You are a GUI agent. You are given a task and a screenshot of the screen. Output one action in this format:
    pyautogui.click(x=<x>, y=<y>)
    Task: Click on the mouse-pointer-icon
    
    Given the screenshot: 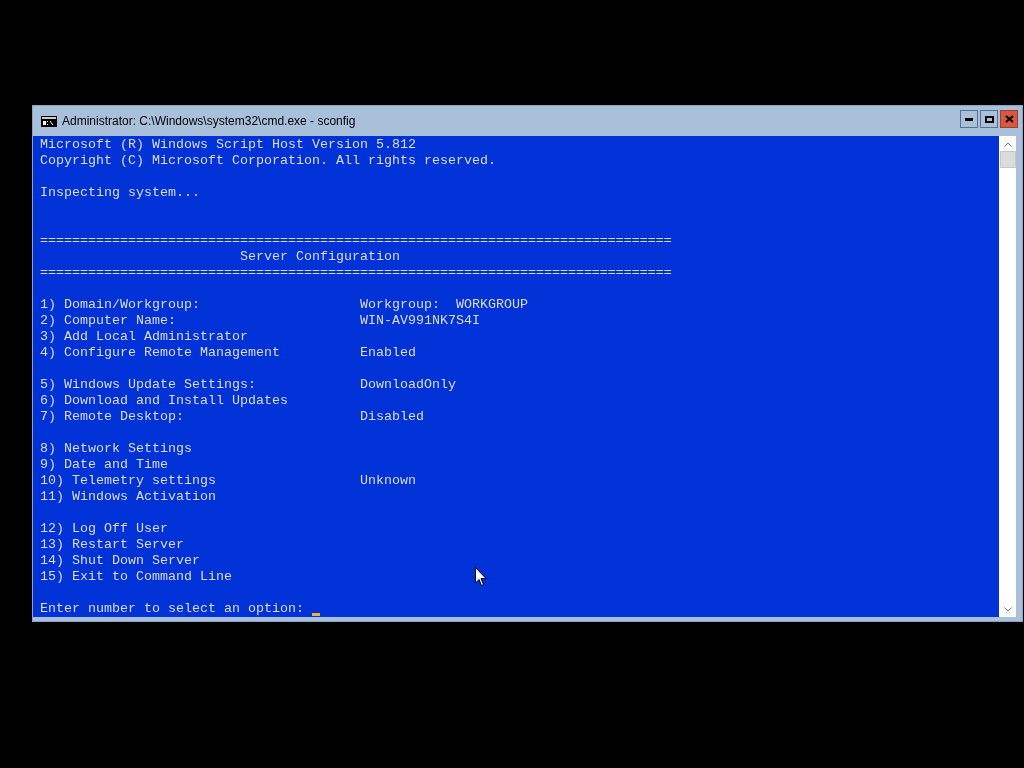 What is the action you would take?
    pyautogui.click(x=481, y=577)
    